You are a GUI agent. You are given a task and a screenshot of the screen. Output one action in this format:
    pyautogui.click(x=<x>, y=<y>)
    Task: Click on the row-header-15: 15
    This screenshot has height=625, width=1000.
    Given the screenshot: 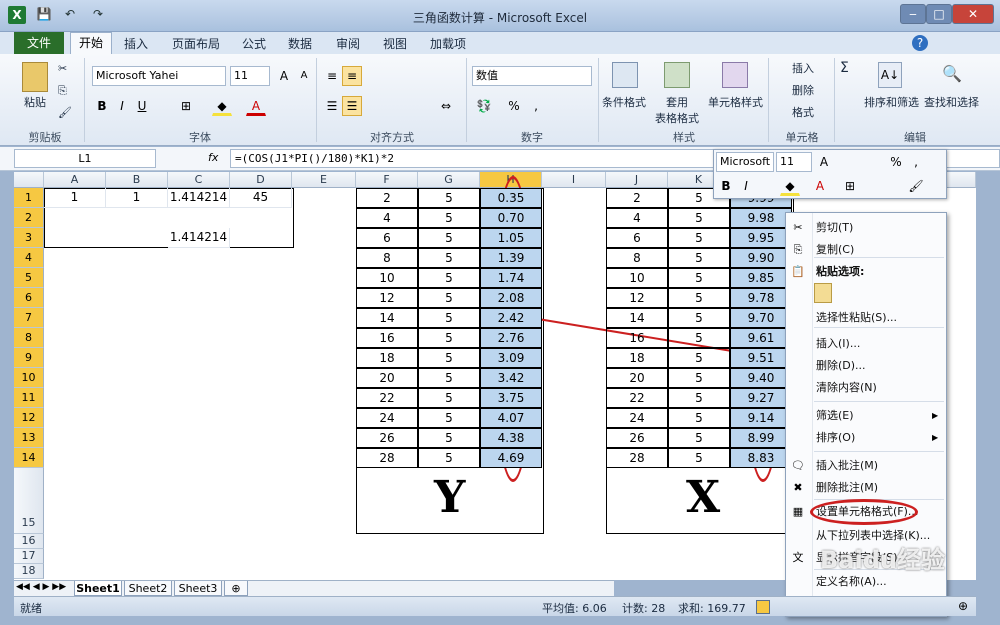 What is the action you would take?
    pyautogui.click(x=29, y=501)
    